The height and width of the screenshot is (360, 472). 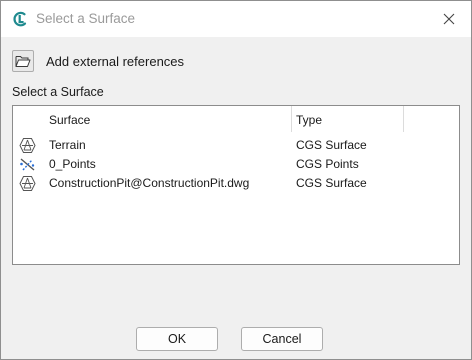 What do you see at coordinates (149, 183) in the screenshot?
I see `surface-name: ConstructionPit@ConstructionPit.dwg` at bounding box center [149, 183].